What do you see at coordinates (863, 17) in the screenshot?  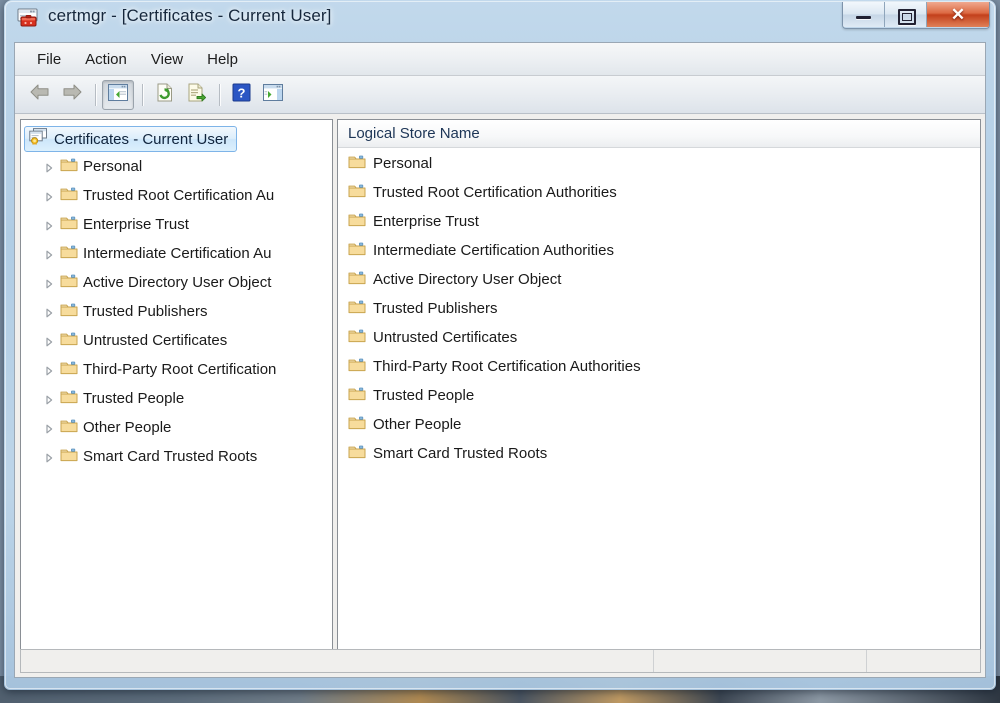 I see `minimize-icon` at bounding box center [863, 17].